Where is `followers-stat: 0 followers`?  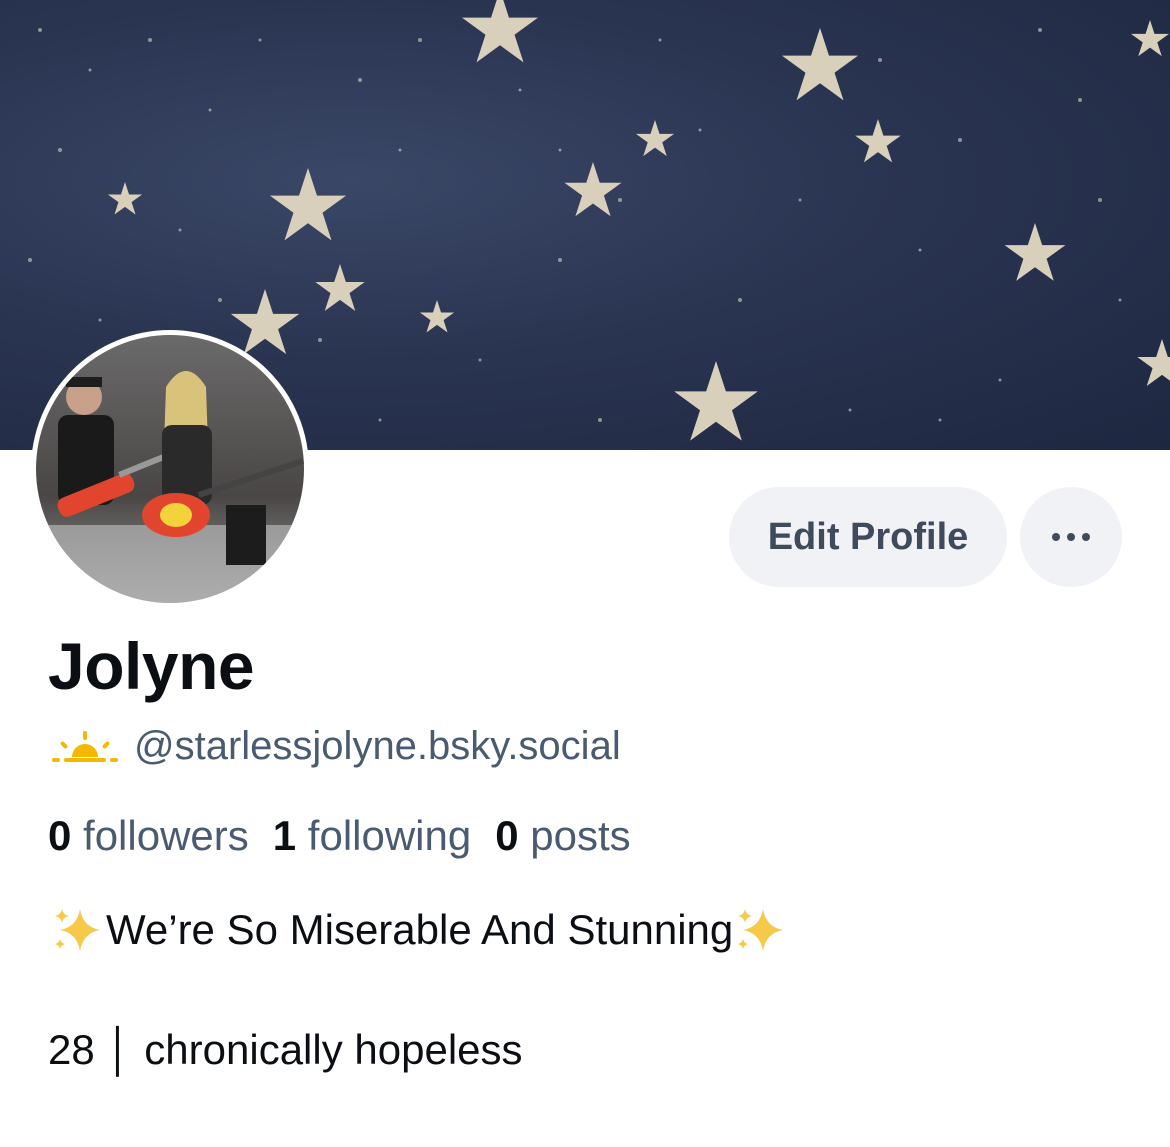
followers-stat: 0 followers is located at coordinates (148, 836).